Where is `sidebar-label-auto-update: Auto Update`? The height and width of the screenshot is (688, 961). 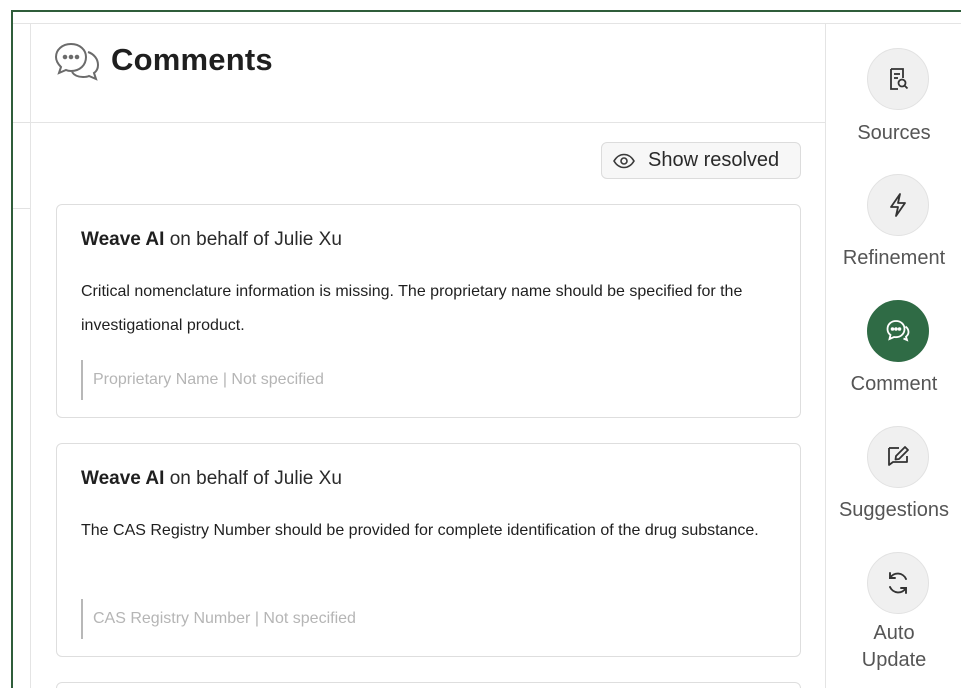
sidebar-label-auto-update: Auto Update is located at coordinates (894, 646).